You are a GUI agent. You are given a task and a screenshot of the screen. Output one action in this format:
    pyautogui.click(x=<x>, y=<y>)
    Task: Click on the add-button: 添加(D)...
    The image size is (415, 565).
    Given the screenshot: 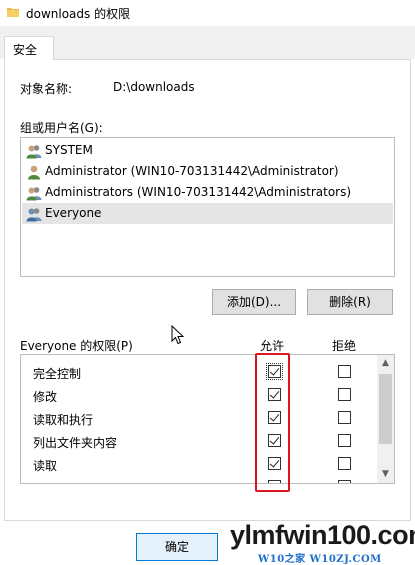 What is the action you would take?
    pyautogui.click(x=254, y=302)
    